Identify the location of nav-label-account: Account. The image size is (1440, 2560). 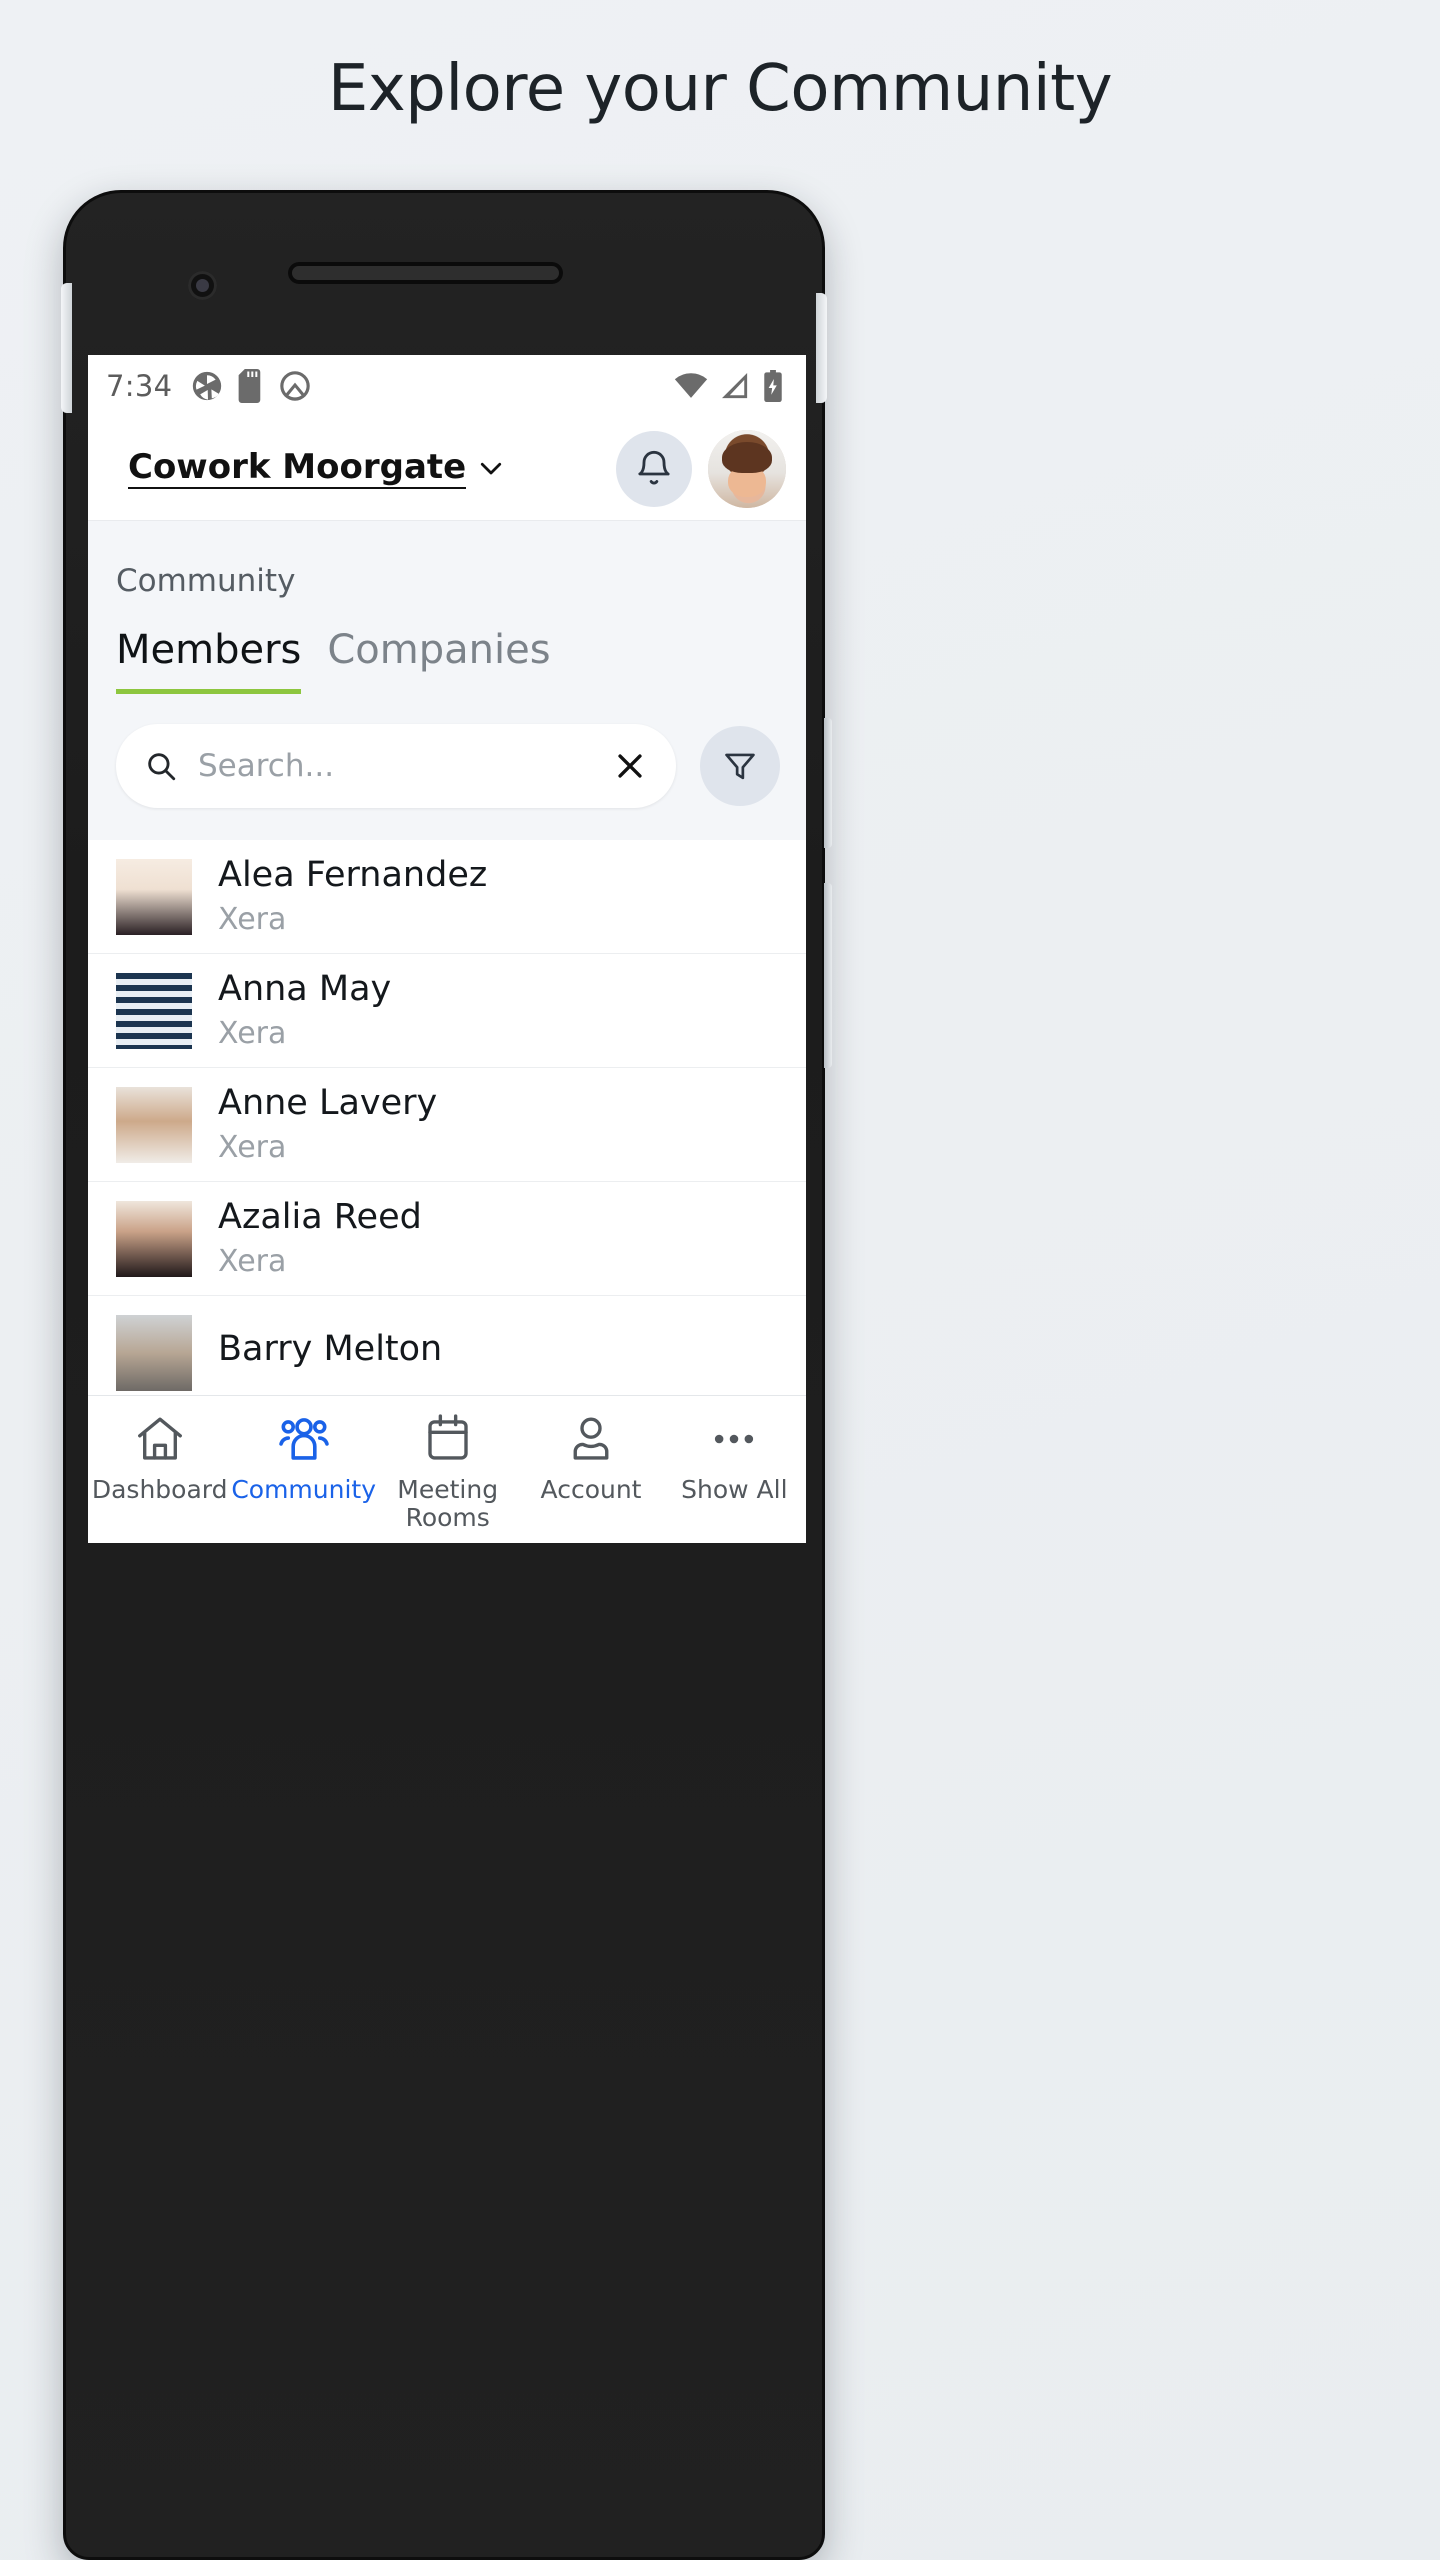
(591, 1489).